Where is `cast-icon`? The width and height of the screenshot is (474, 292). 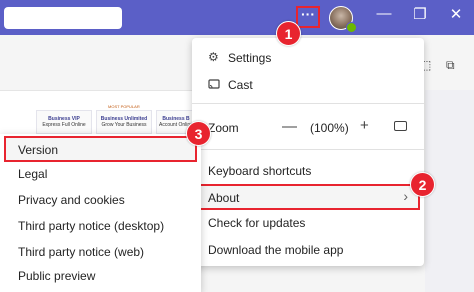
cast-icon is located at coordinates (214, 84).